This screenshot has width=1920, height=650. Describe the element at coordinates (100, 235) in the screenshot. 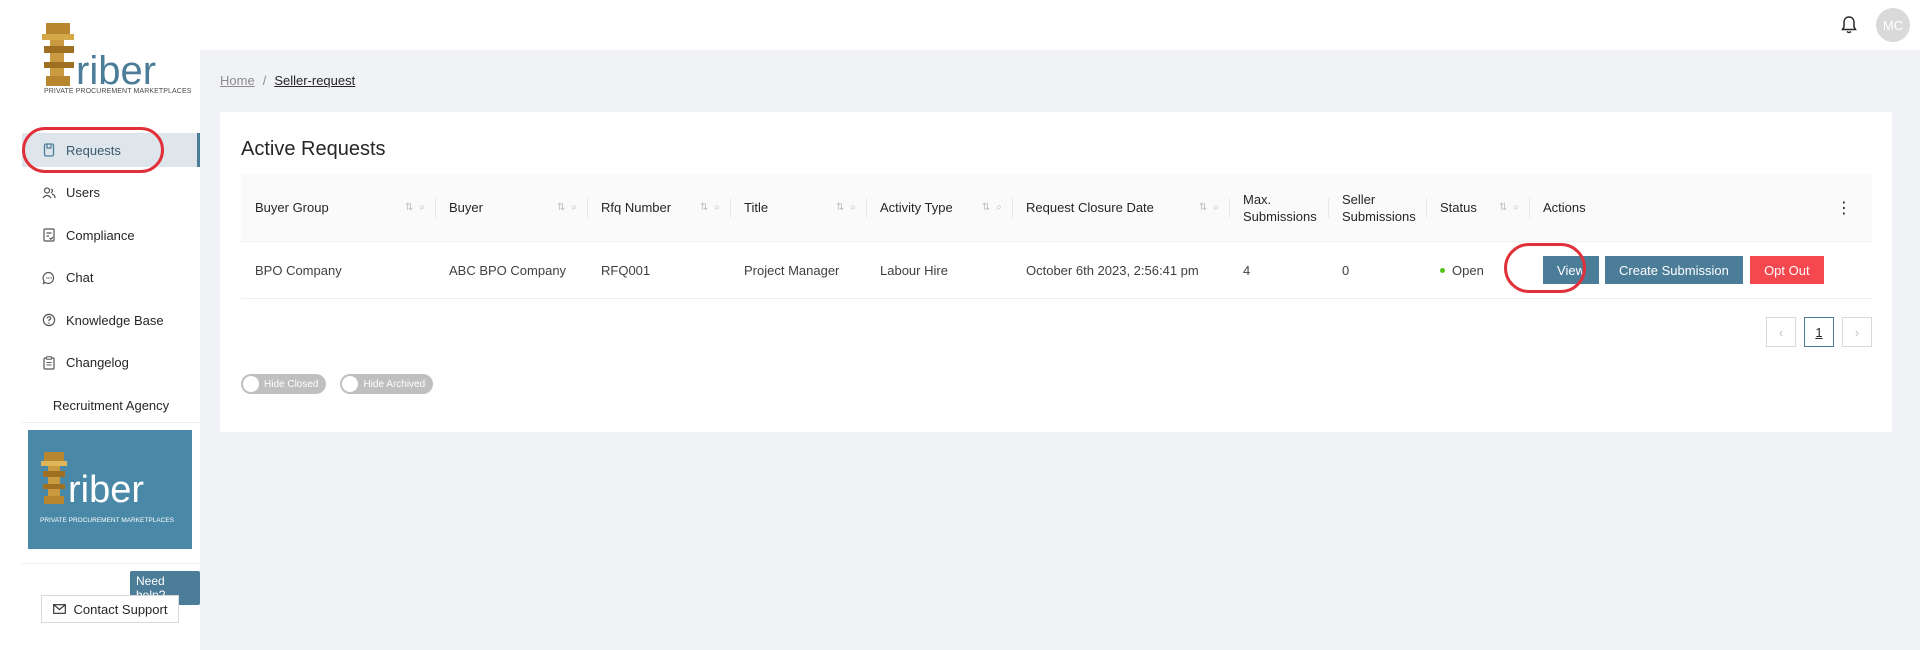

I see `sidebar-item-label: Compliance` at that location.